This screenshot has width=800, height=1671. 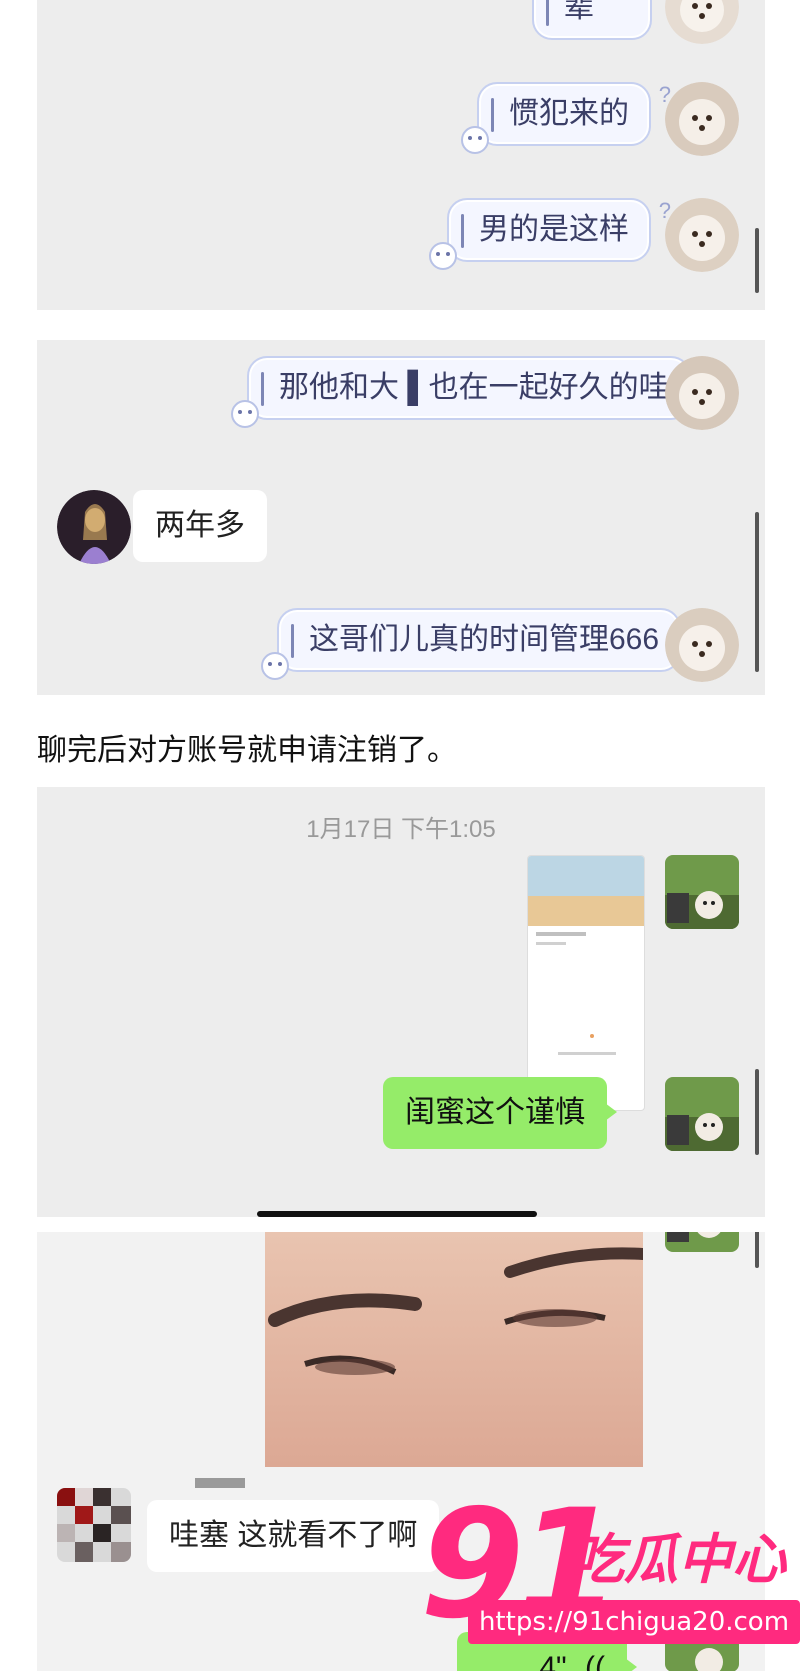 I want to click on watermark-logo-title: 吃瓜中心, so click(x=678, y=1560).